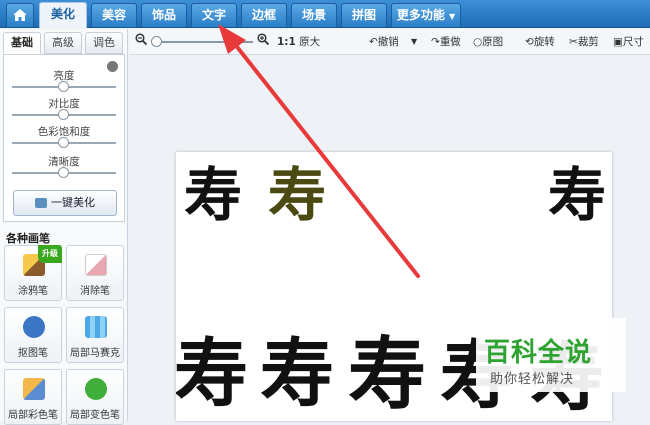  I want to click on watermark-subtitle: 助你轻松解决, so click(532, 379).